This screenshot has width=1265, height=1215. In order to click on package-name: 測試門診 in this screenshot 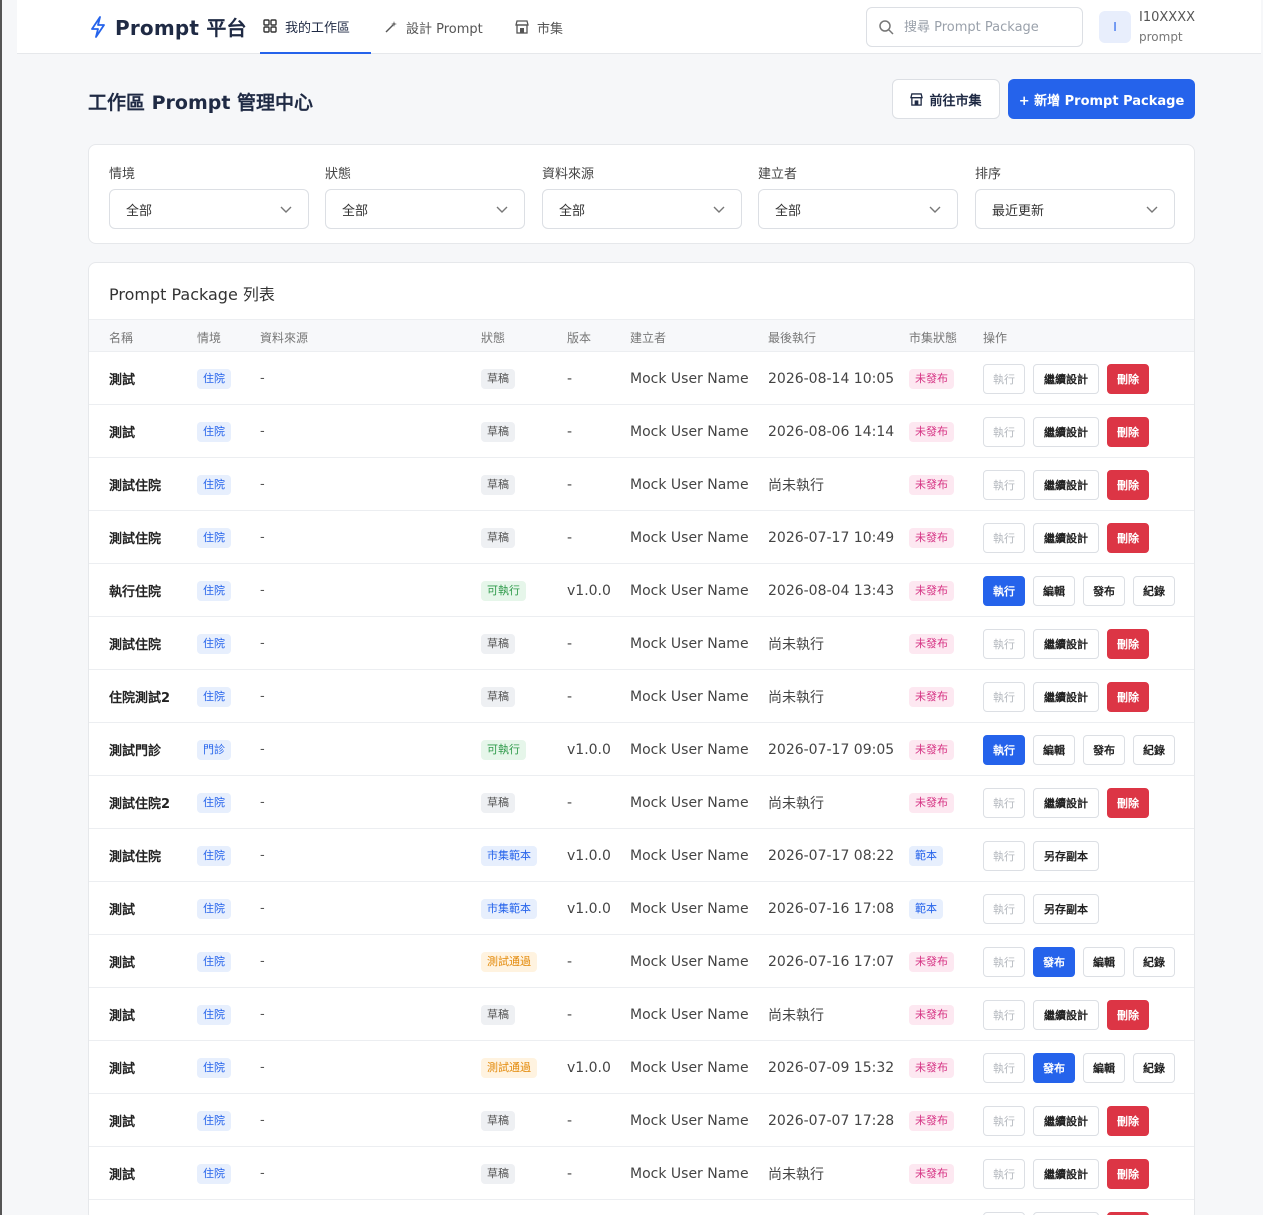, I will do `click(135, 749)`.